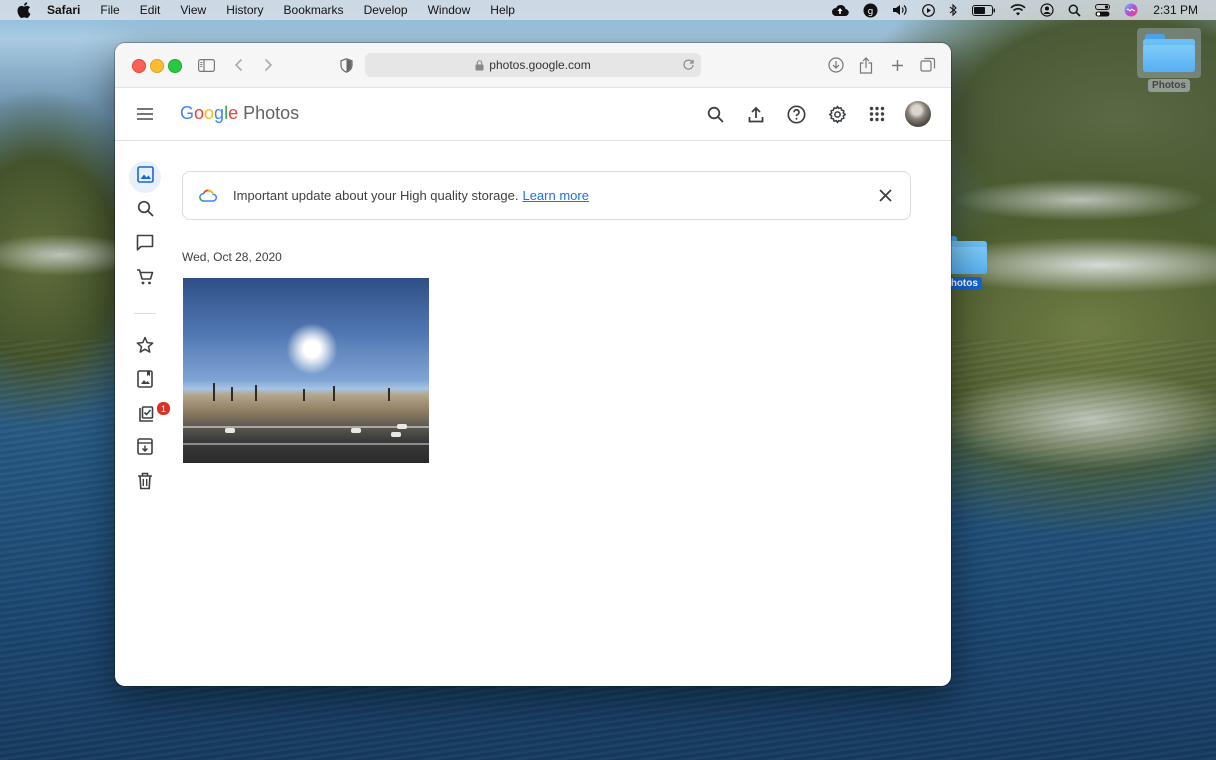  What do you see at coordinates (175, 66) in the screenshot?
I see `zoom-window-button` at bounding box center [175, 66].